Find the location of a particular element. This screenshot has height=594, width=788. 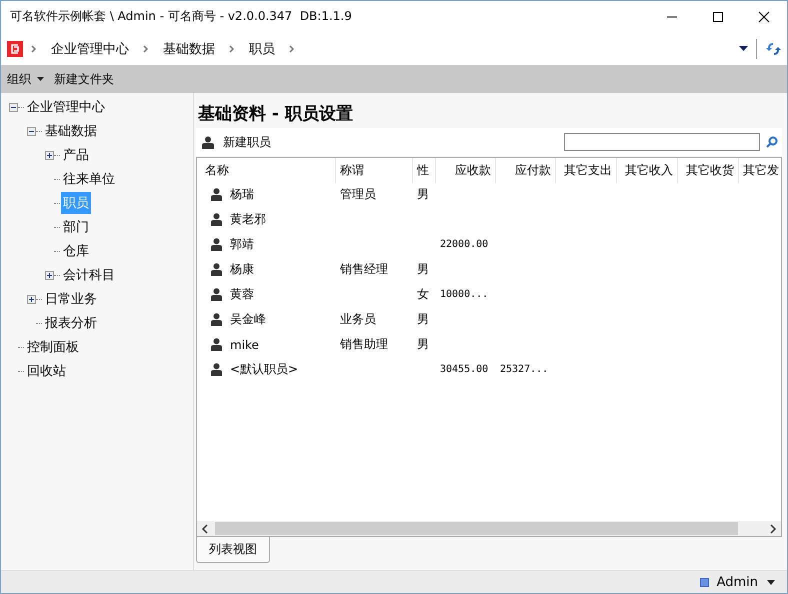

table-cell: 管理员 is located at coordinates (358, 194).